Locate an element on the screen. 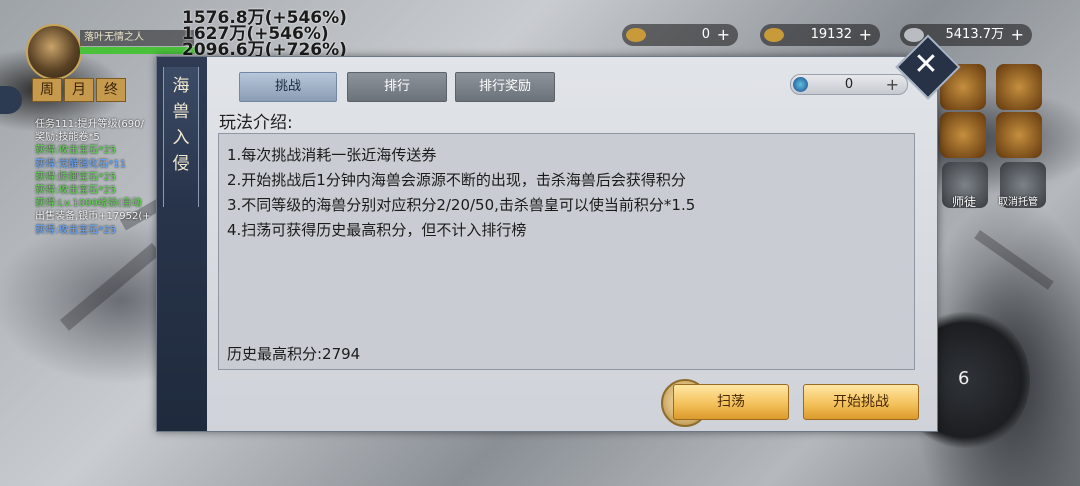 The width and height of the screenshot is (1080, 486). intro-label: 玩法介绍: is located at coordinates (256, 123).